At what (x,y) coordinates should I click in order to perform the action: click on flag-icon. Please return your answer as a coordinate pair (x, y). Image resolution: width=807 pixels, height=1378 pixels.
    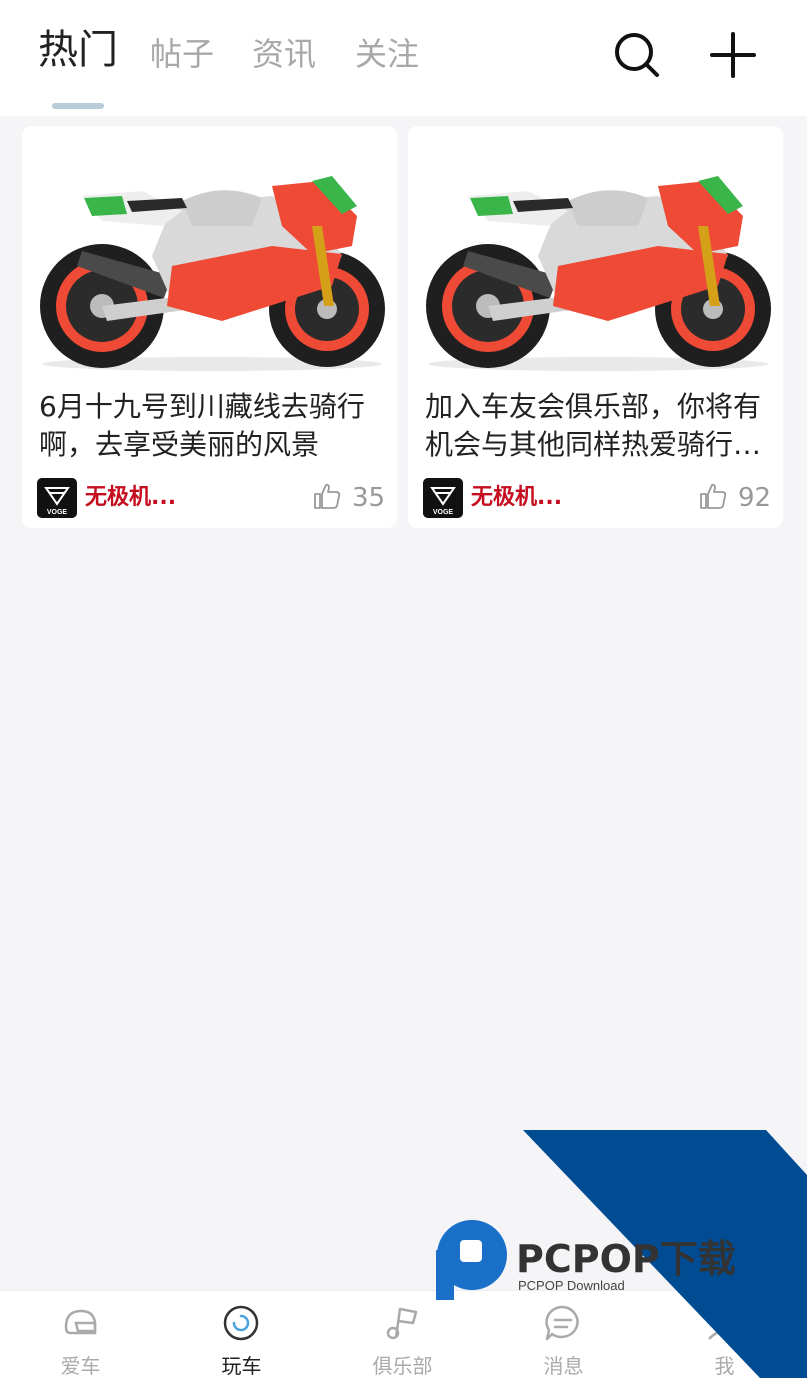
    Looking at the image, I should click on (402, 1323).